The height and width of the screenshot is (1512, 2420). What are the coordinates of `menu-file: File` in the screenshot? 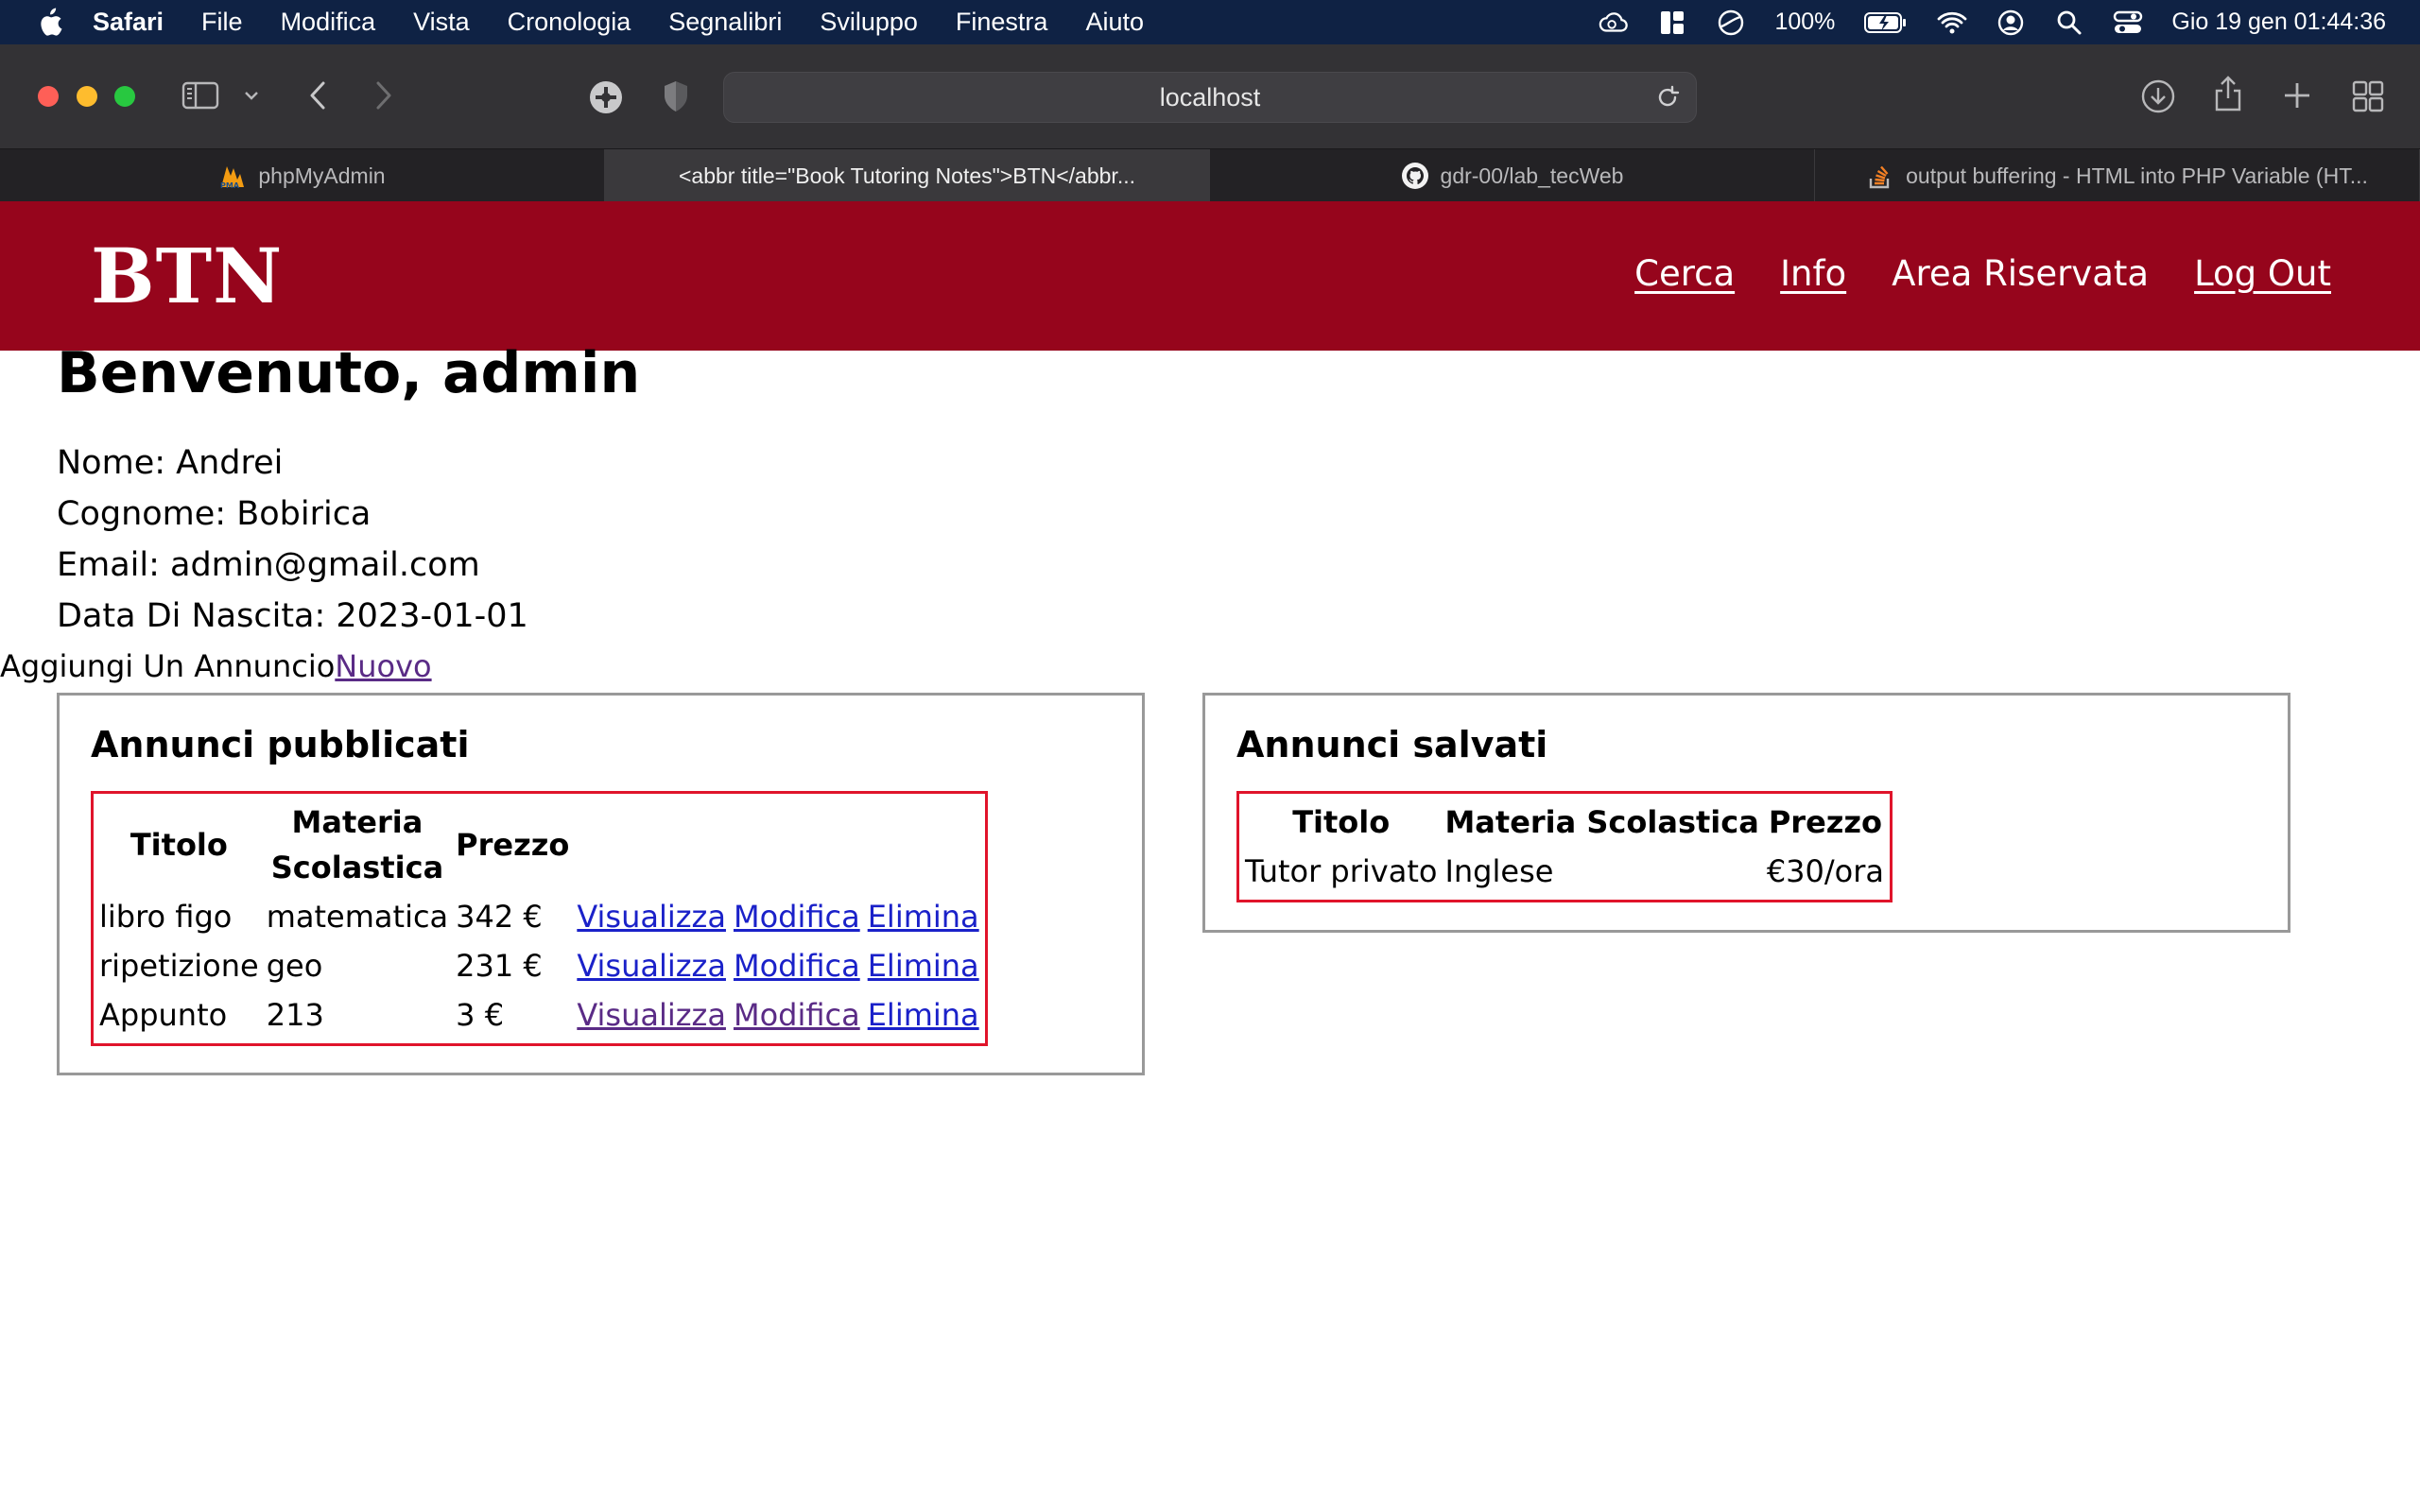 It's located at (222, 22).